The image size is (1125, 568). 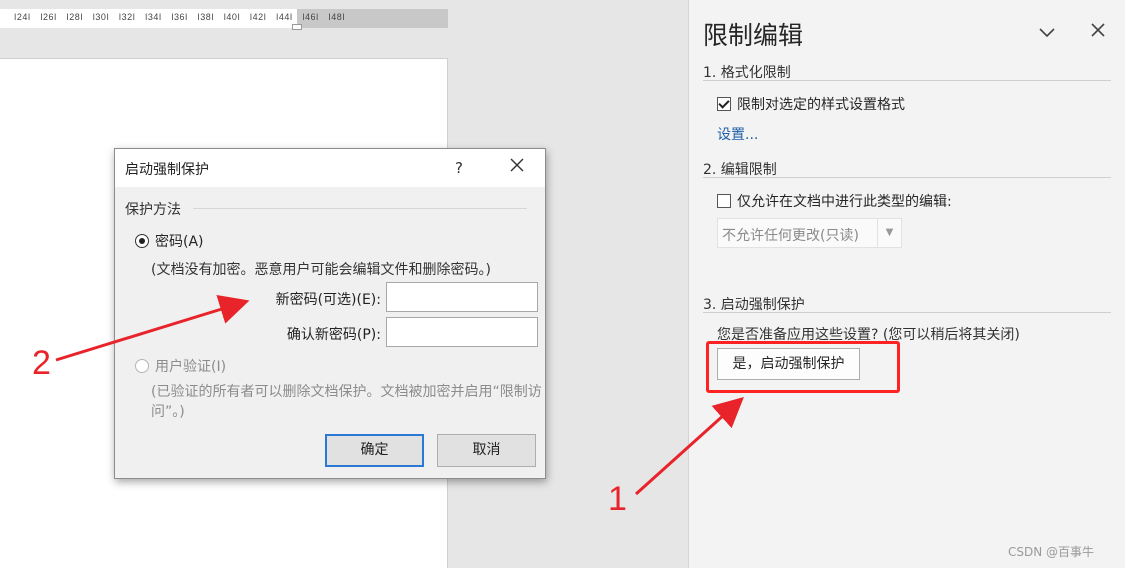 What do you see at coordinates (206, 17) in the screenshot?
I see `ruler-tick-label: ǀ38ǀ` at bounding box center [206, 17].